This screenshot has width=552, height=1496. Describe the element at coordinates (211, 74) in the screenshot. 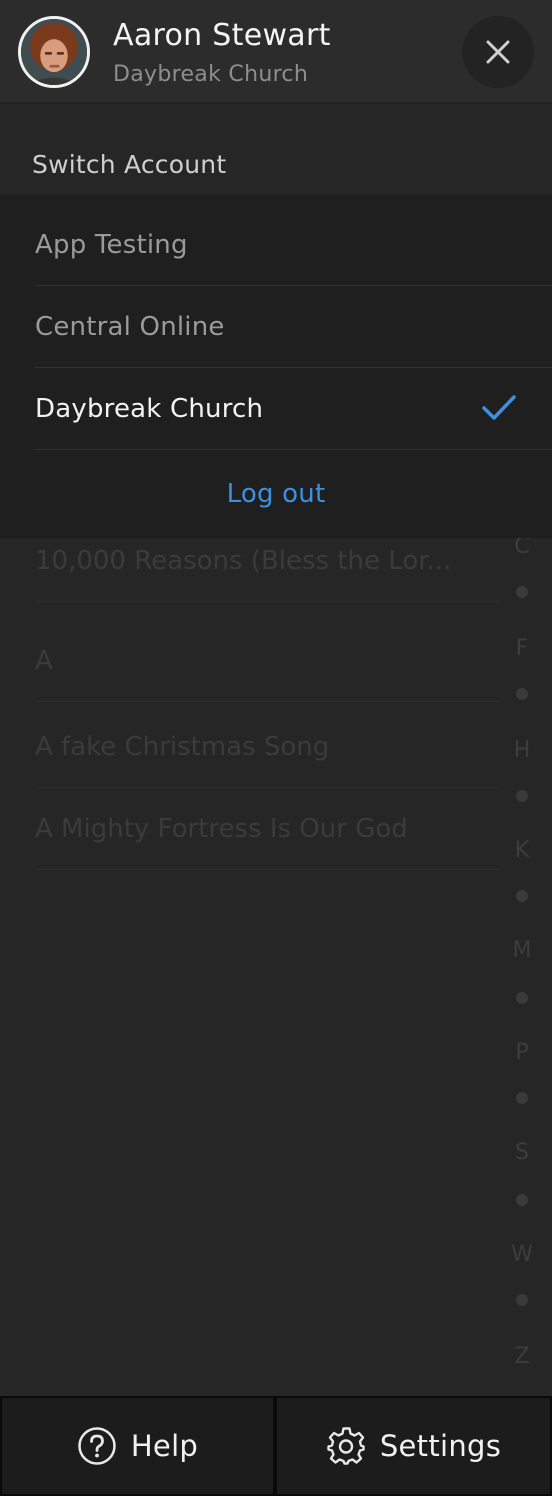

I see `current-organization: Daybreak Church` at that location.